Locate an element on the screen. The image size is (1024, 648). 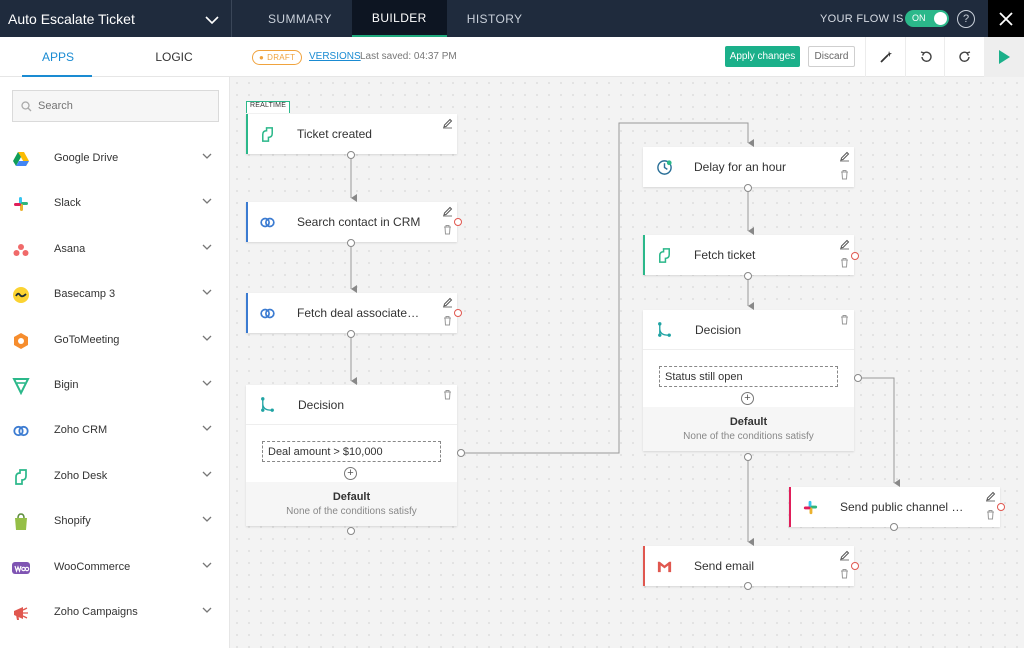
sidebar-item-basecamp: Basecamp 3 is located at coordinates (115, 295).